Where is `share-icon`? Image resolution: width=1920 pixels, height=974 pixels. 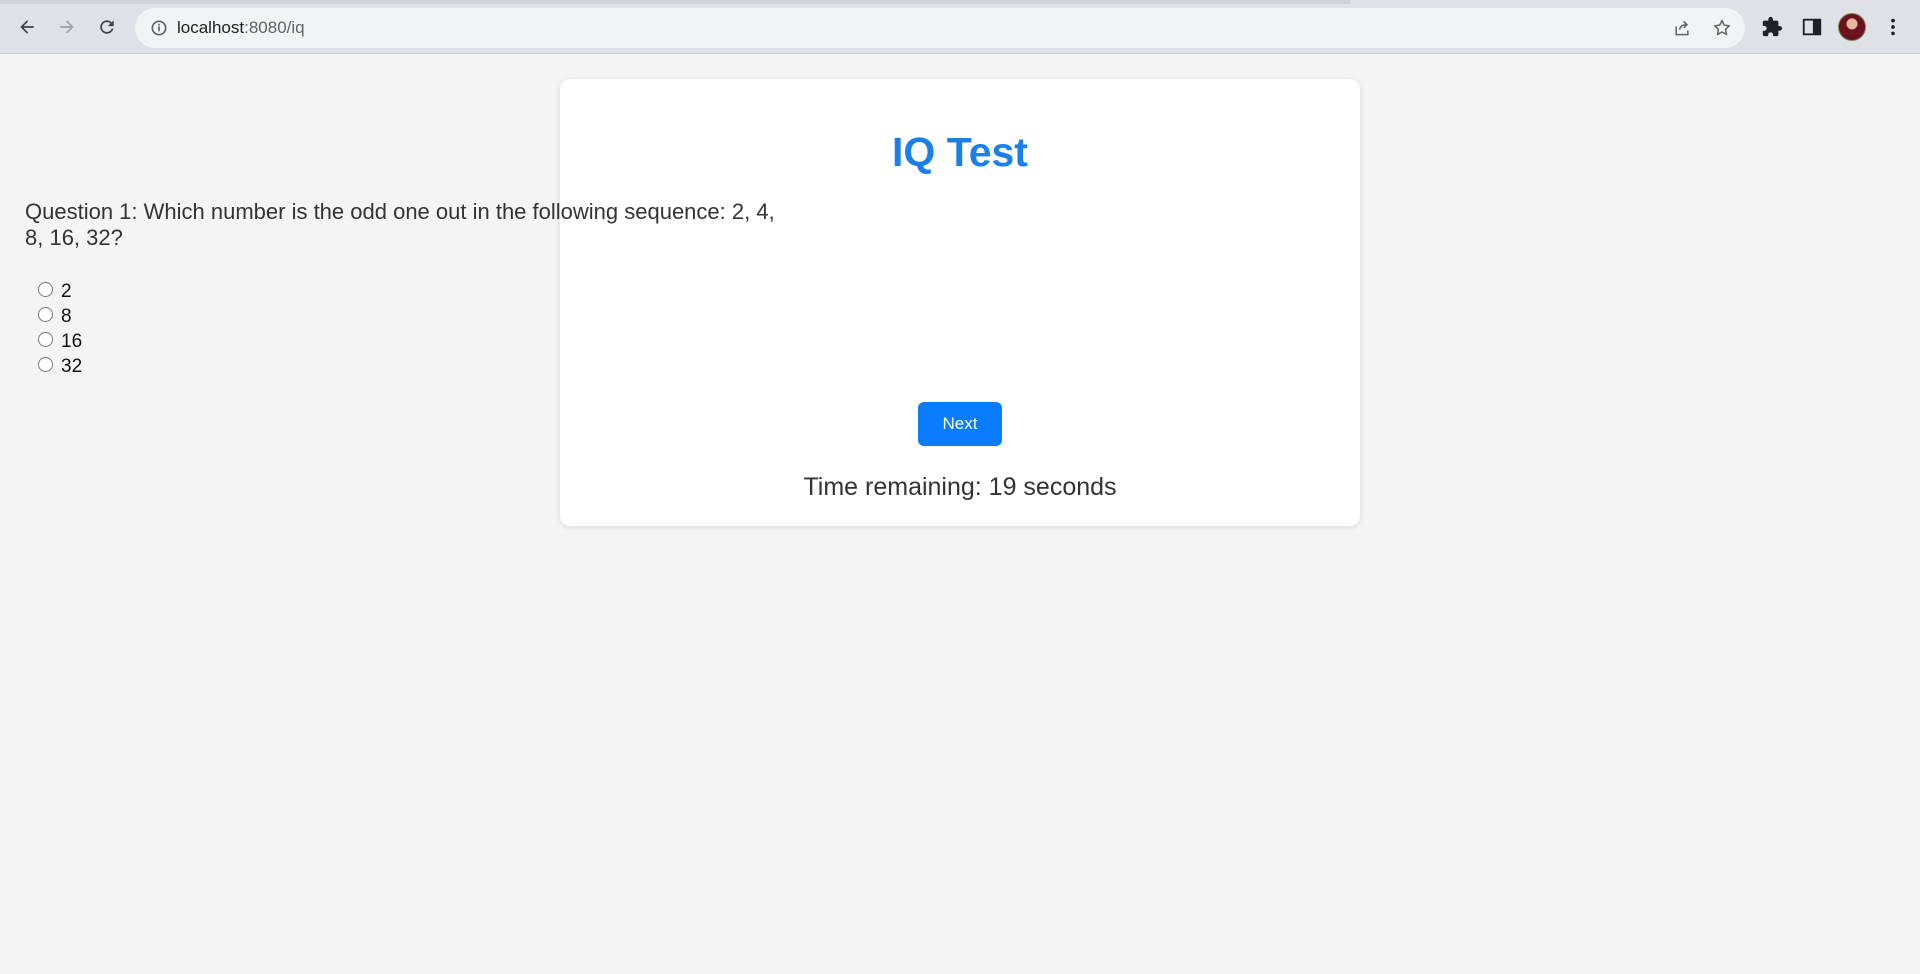 share-icon is located at coordinates (1682, 28).